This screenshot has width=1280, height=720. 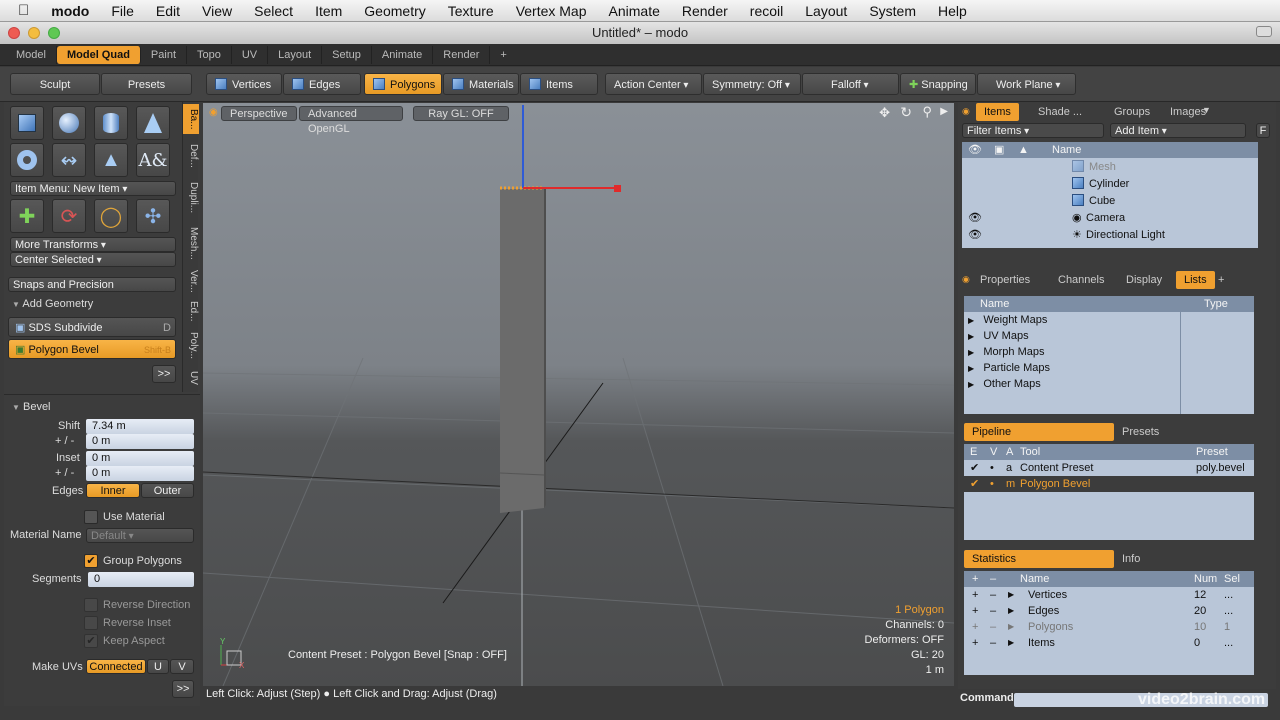 What do you see at coordinates (69, 216) in the screenshot?
I see `rotate-tool-button: ⟳` at bounding box center [69, 216].